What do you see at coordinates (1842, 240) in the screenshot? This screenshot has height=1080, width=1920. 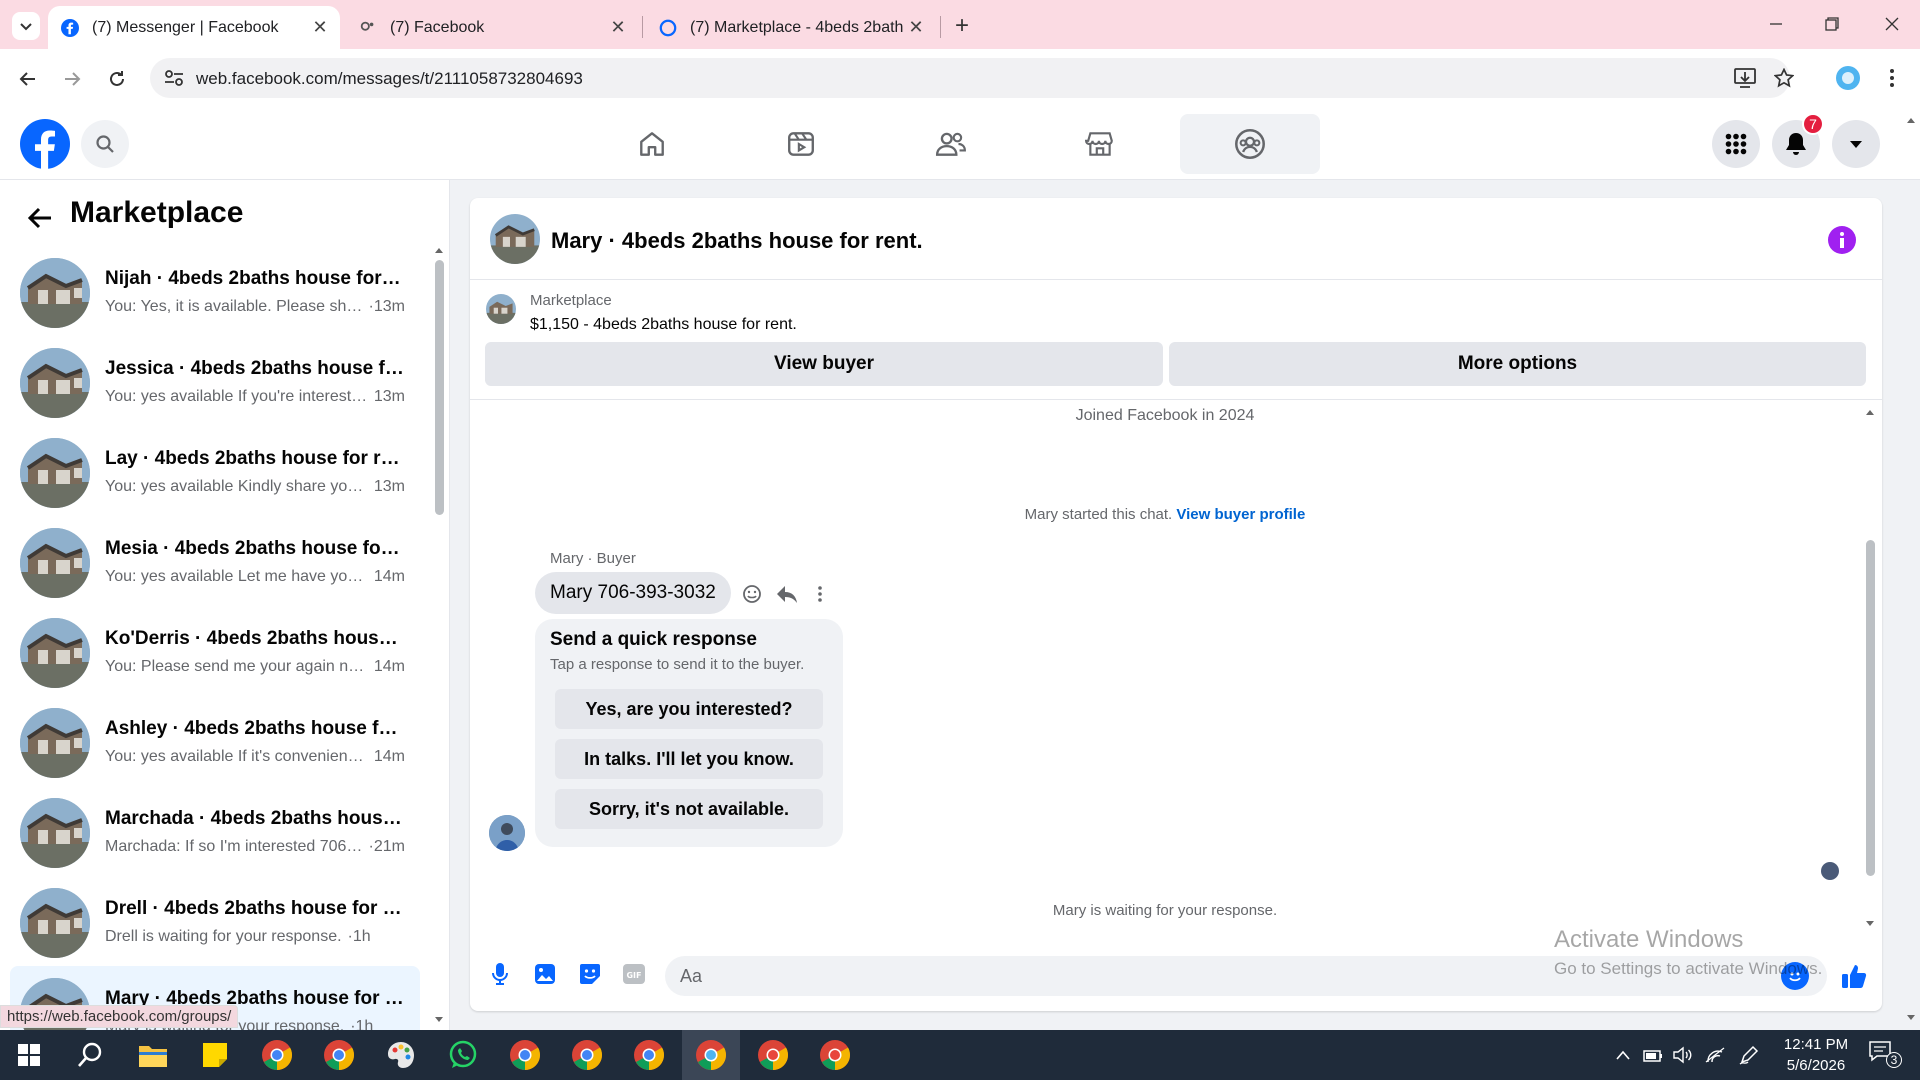 I see `chat-info-button` at bounding box center [1842, 240].